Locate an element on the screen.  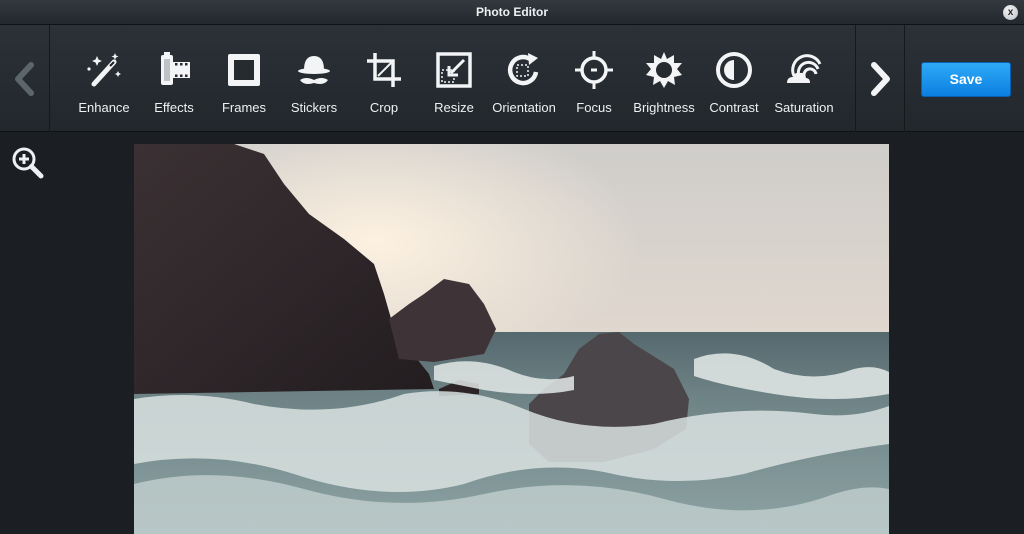
tool-stickers: Stickers is located at coordinates (314, 78).